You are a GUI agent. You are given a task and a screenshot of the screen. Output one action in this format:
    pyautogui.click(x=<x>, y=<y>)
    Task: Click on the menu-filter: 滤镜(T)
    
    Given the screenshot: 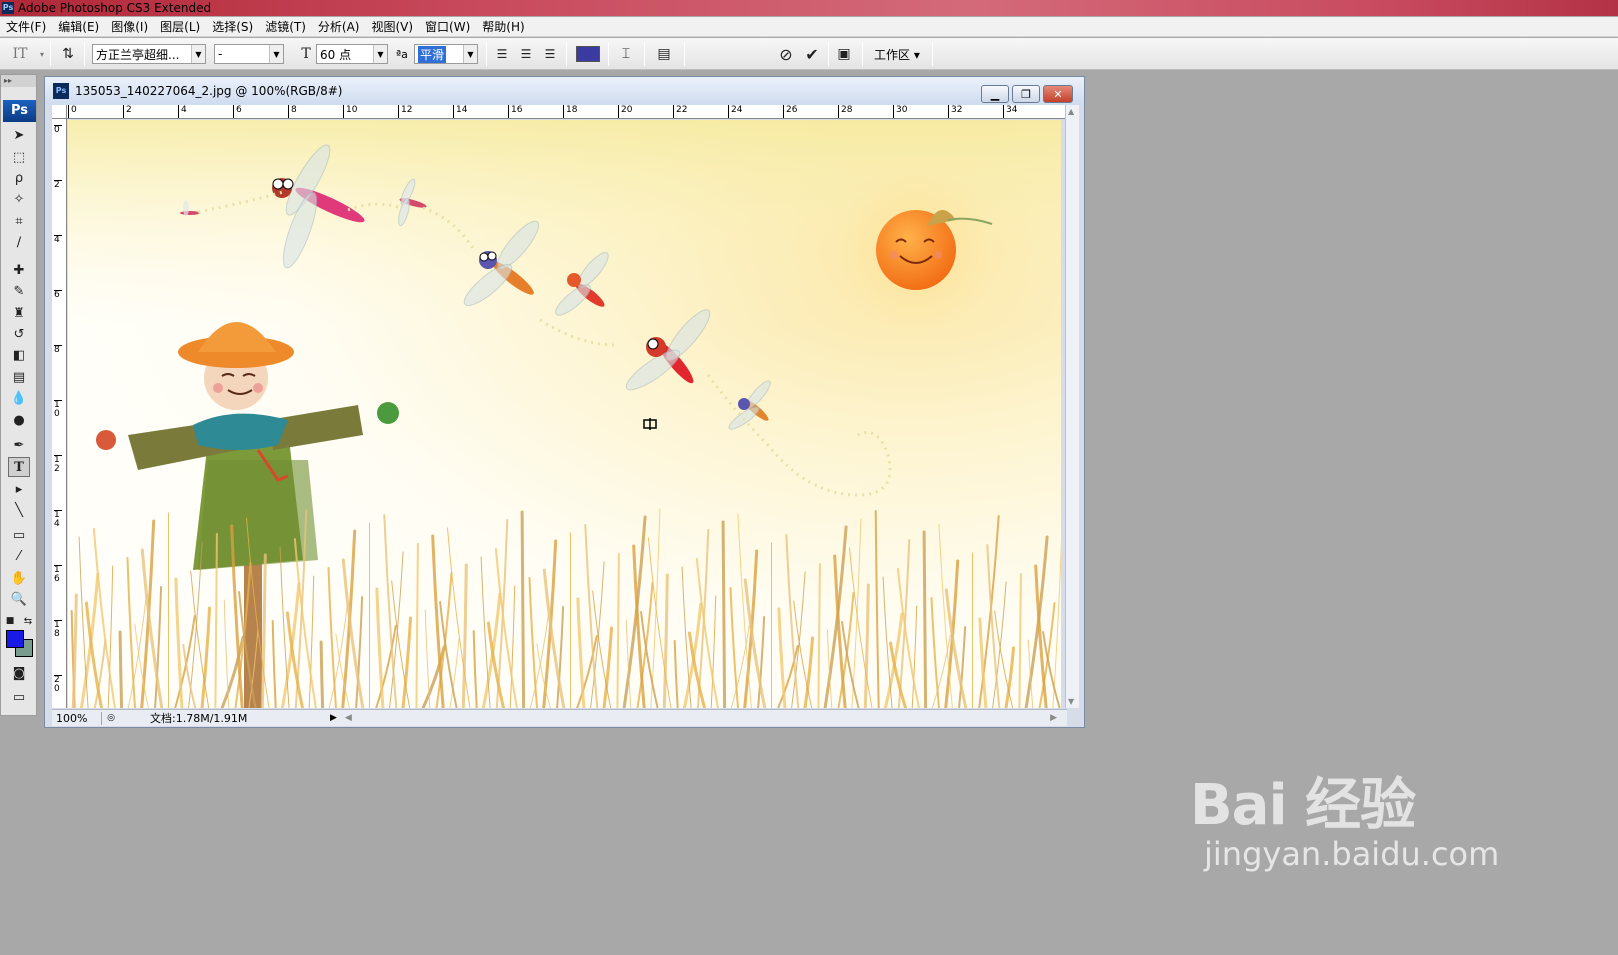 What is the action you would take?
    pyautogui.click(x=285, y=27)
    